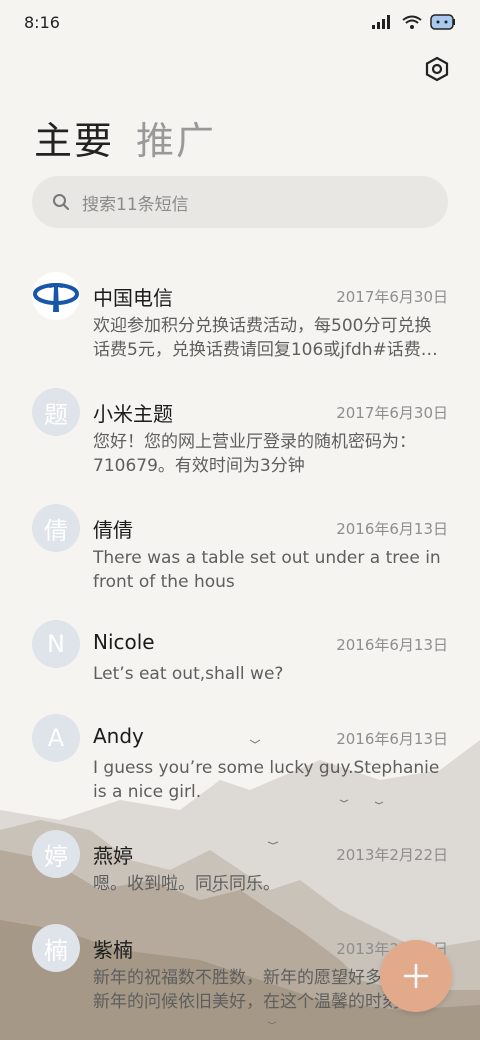  What do you see at coordinates (133, 298) in the screenshot?
I see `contact-name: 中国电信` at bounding box center [133, 298].